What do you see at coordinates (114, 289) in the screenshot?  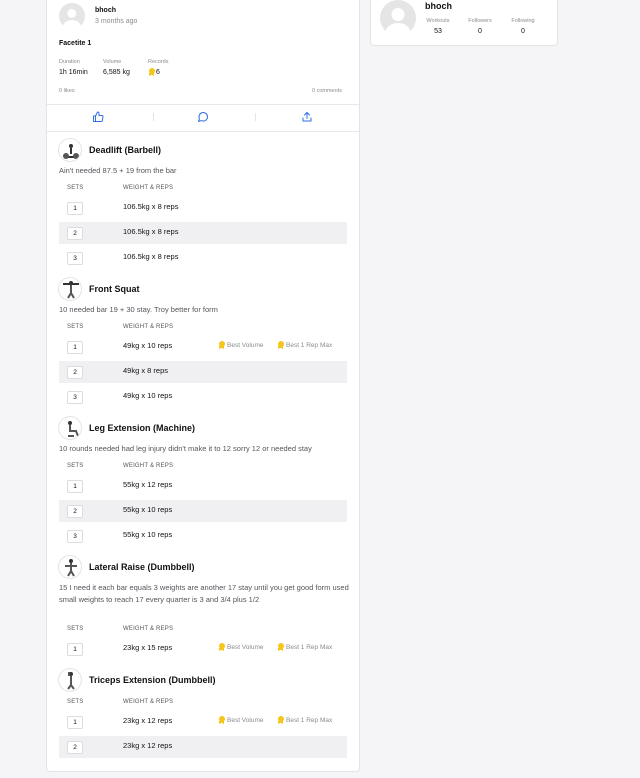 I see `exercise-title: Front Squat` at bounding box center [114, 289].